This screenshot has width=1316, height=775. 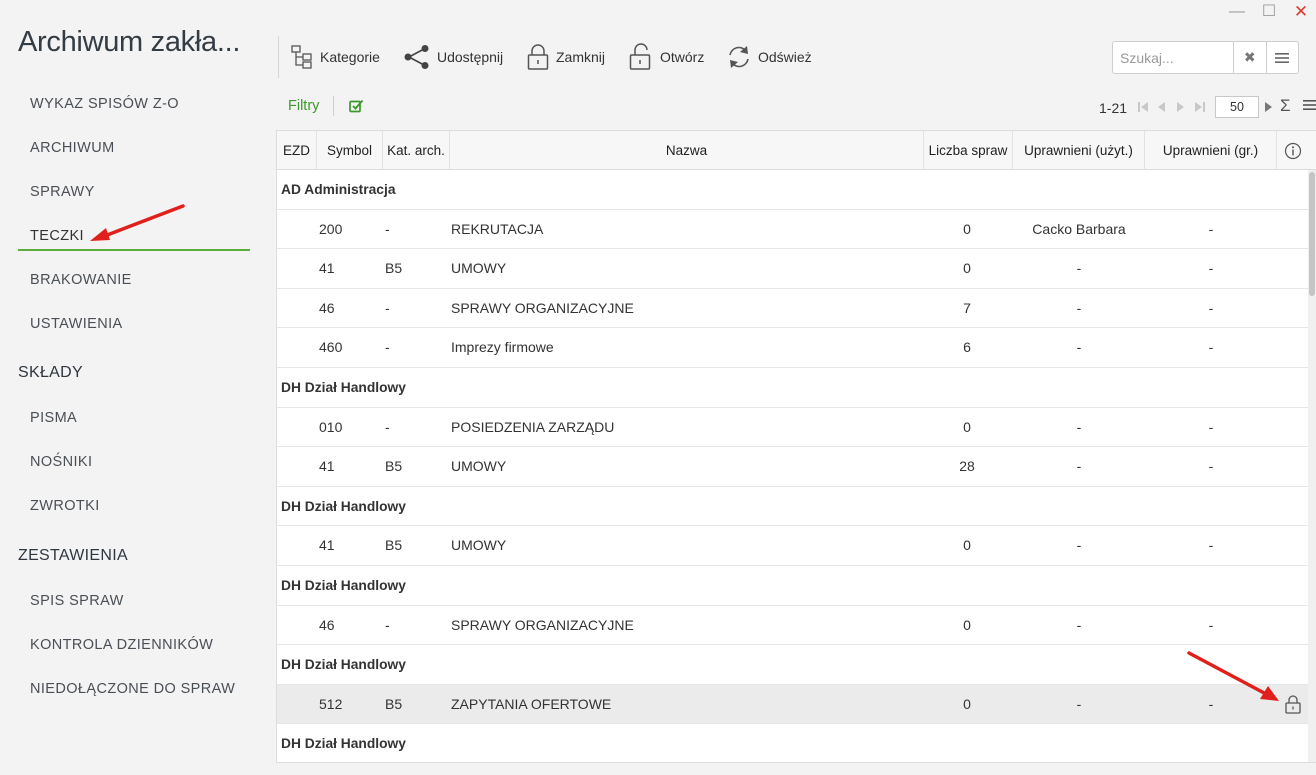 What do you see at coordinates (793, 428) in the screenshot?
I see `table-row: 010 - POSIEDZENIA ZARZĄDU 0 - -` at bounding box center [793, 428].